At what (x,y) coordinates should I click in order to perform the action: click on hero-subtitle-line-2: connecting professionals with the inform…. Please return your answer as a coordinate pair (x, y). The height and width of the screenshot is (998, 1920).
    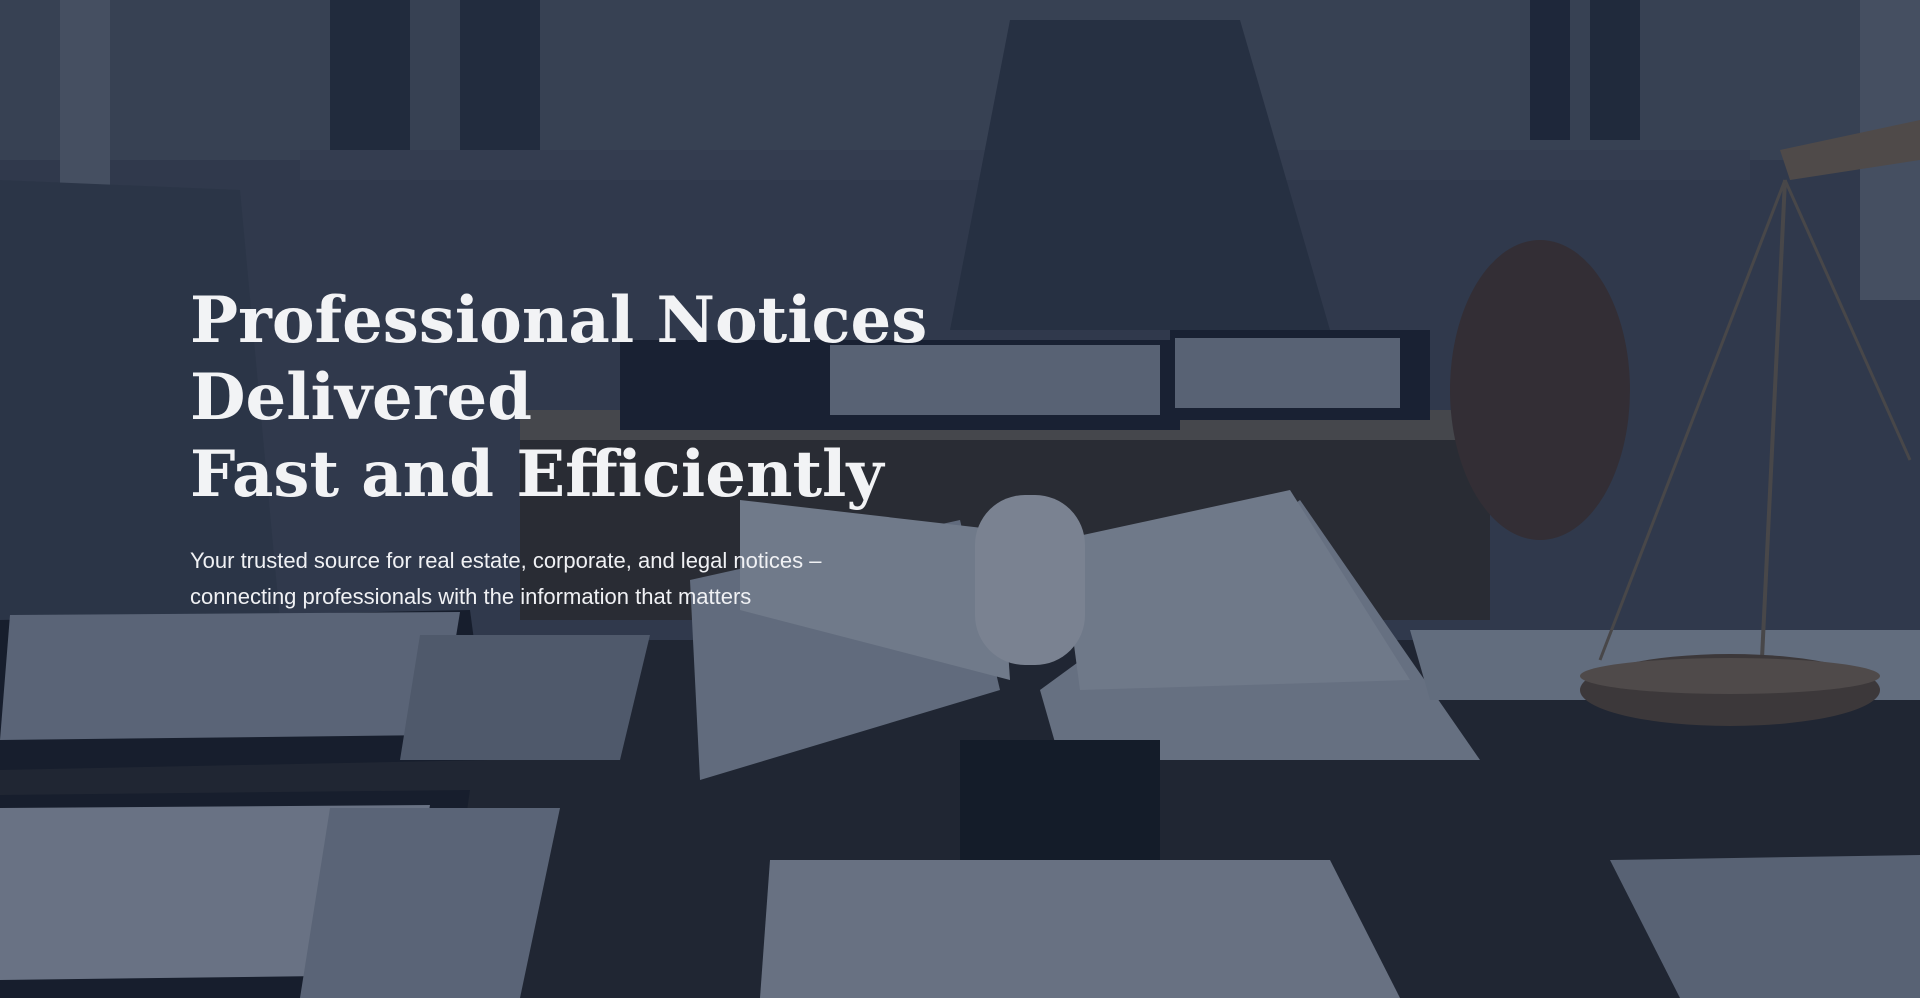
    Looking at the image, I should click on (471, 596).